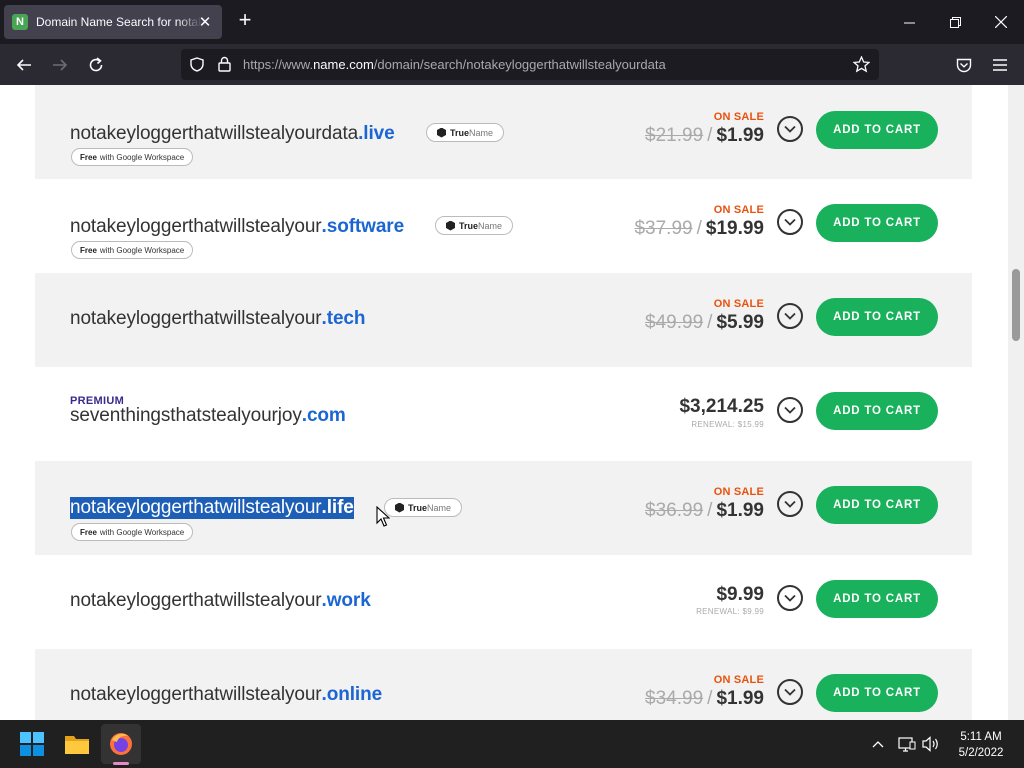  I want to click on renewal-price: RENEWAL: $9.99, so click(730, 611).